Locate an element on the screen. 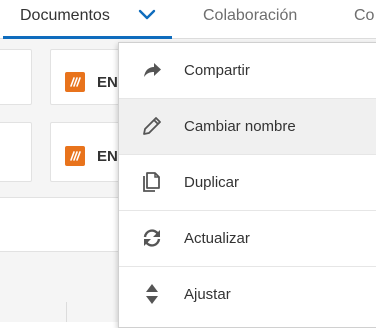  tab-label: Co is located at coordinates (364, 15).